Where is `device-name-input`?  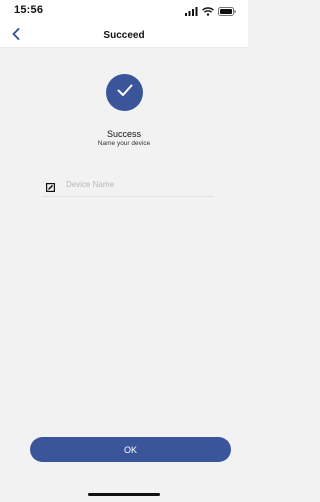 device-name-input is located at coordinates (138, 184).